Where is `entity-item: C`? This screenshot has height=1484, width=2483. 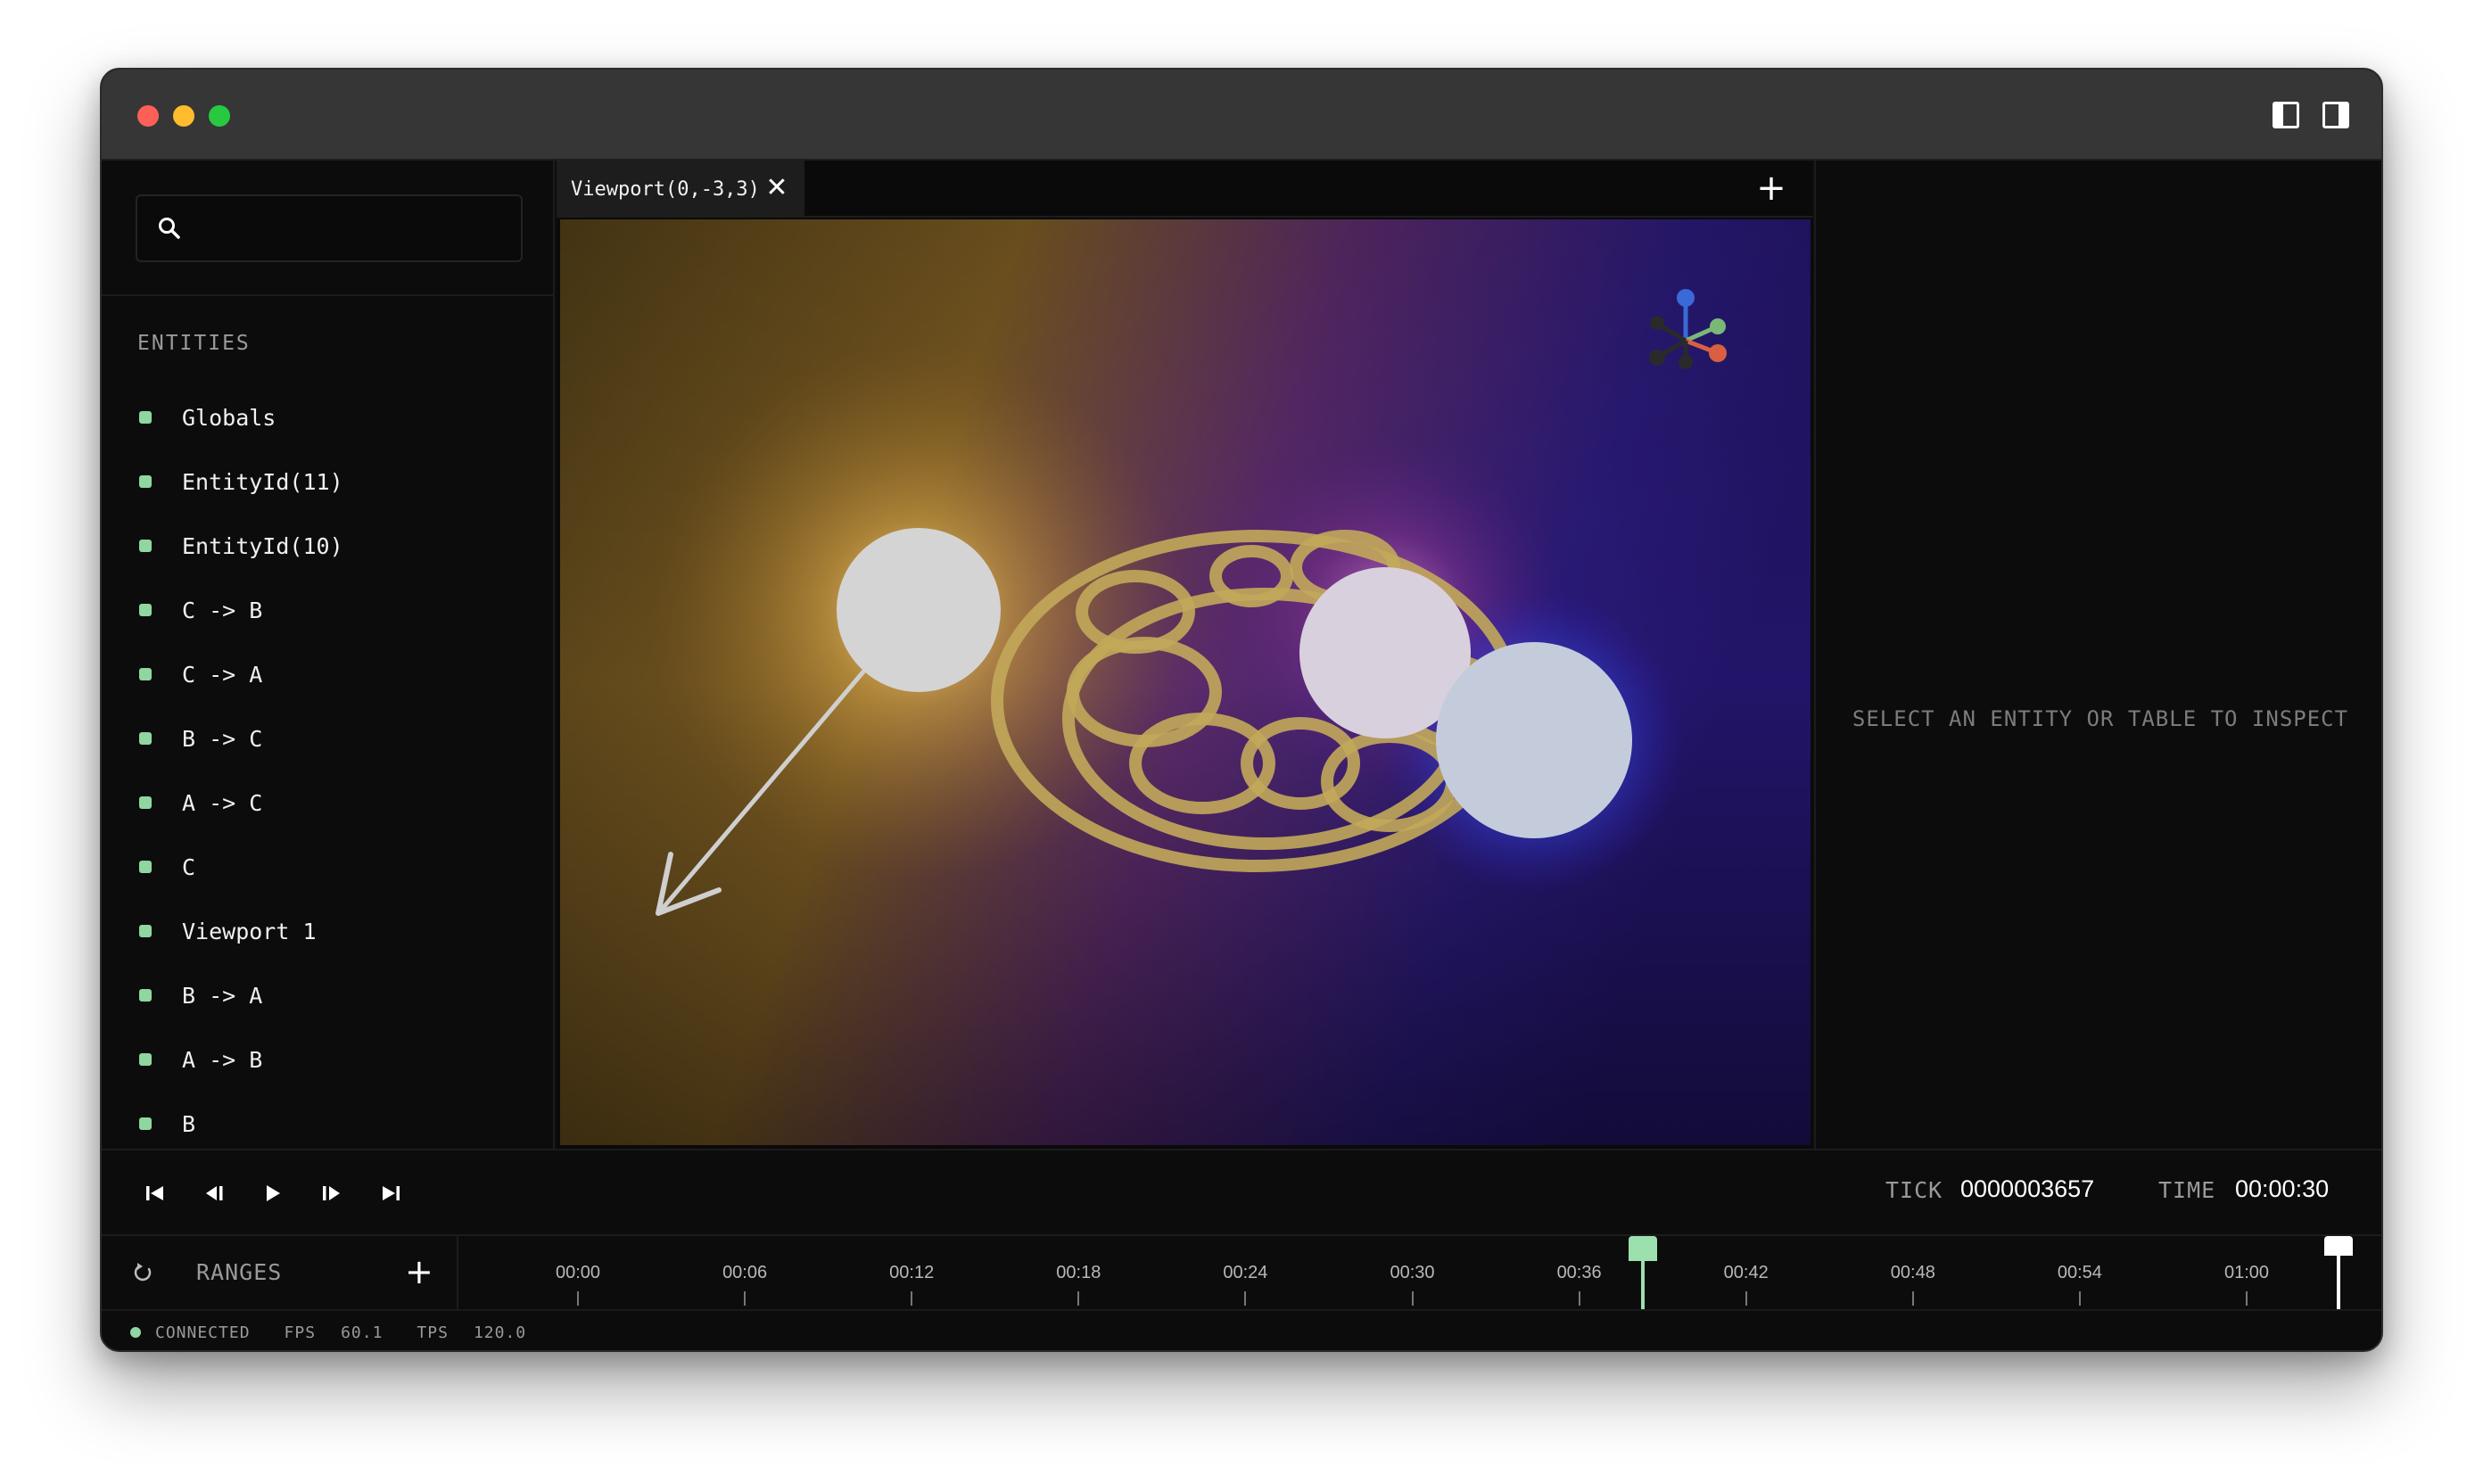
entity-item: C is located at coordinates (333, 867).